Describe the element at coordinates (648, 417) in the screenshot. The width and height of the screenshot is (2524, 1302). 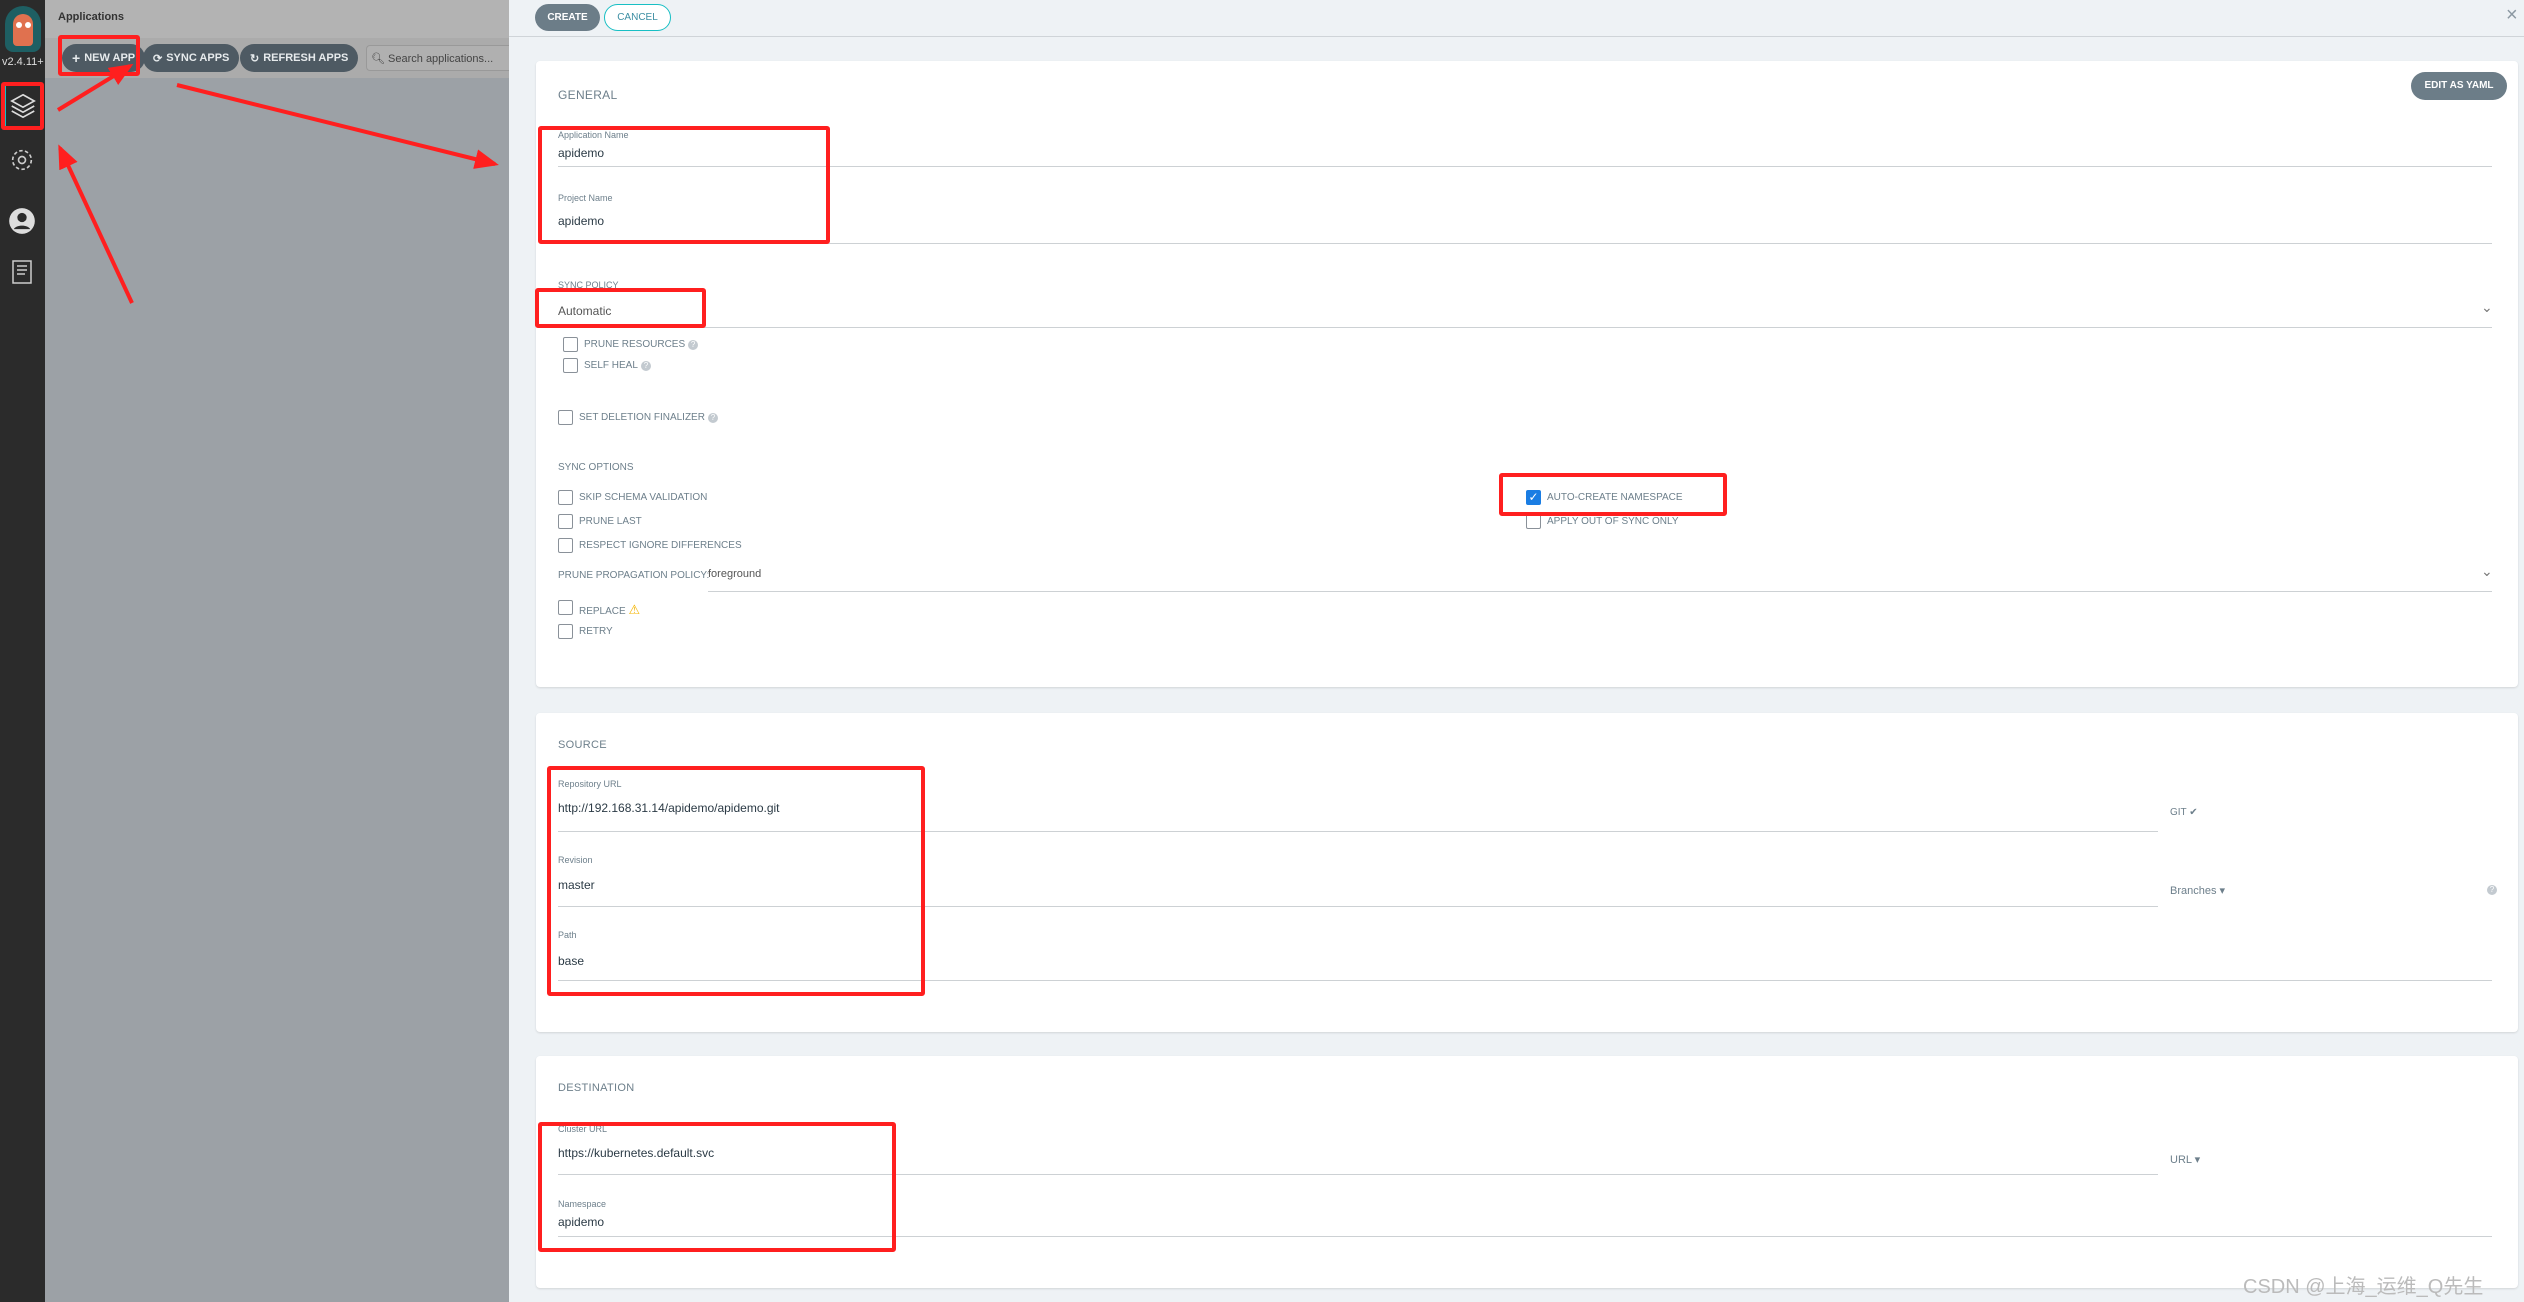
I see `deletion-finalizer-label: SET DELETION FINALIZER?` at that location.